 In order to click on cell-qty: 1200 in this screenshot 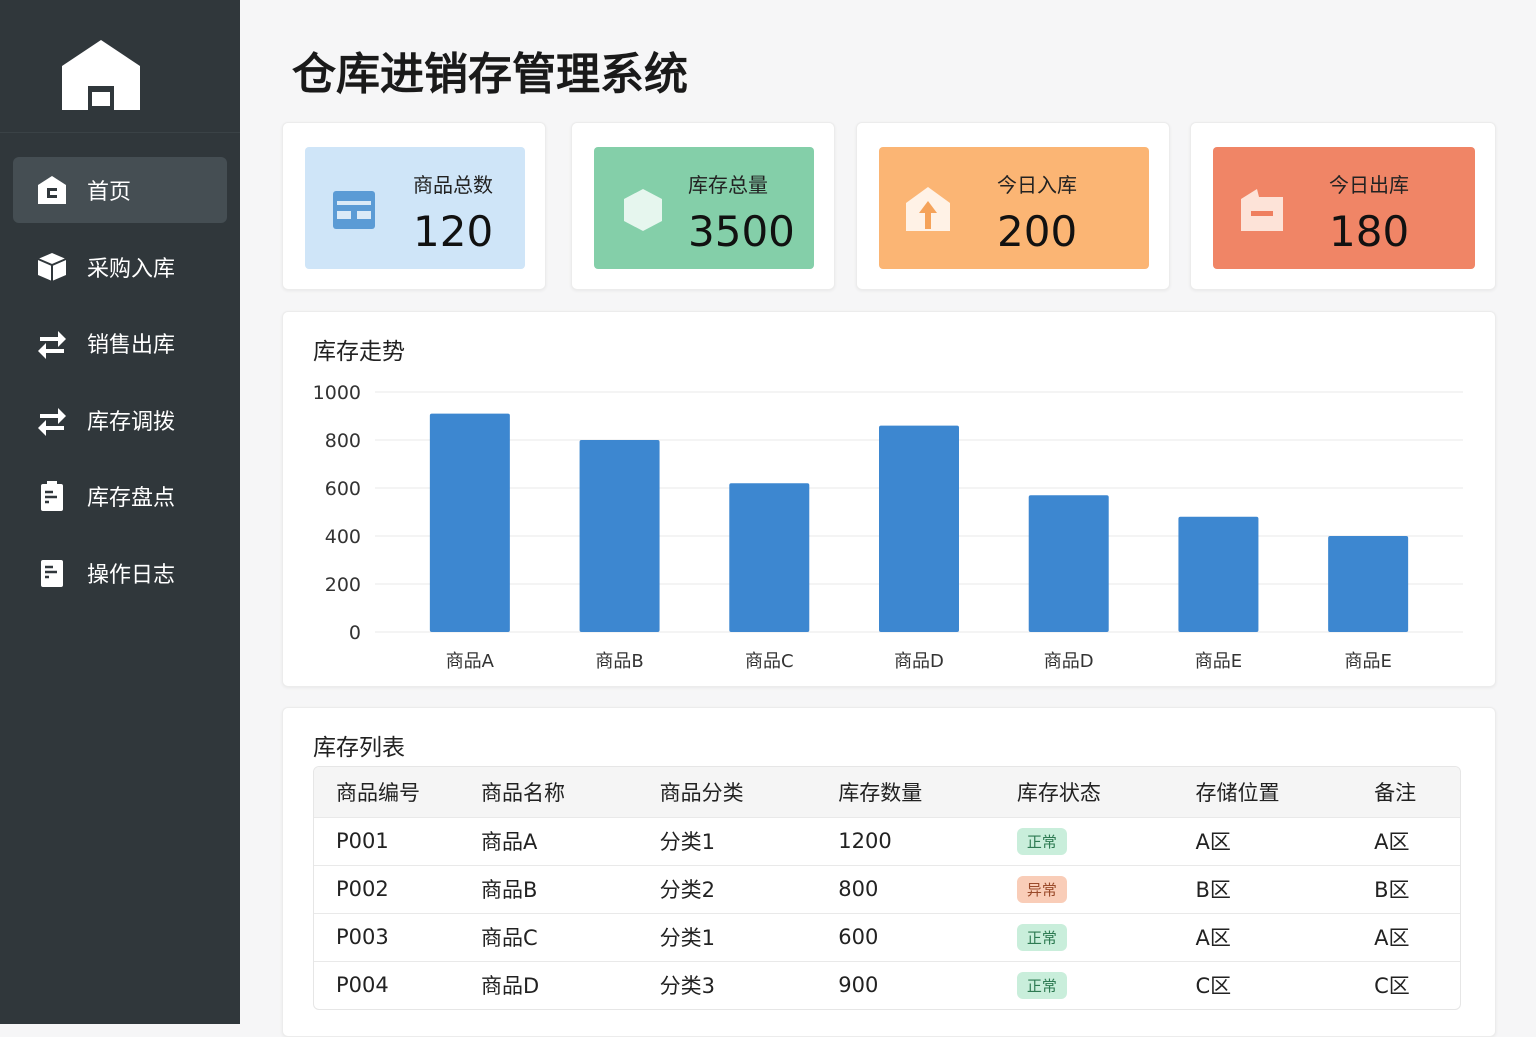, I will do `click(905, 840)`.